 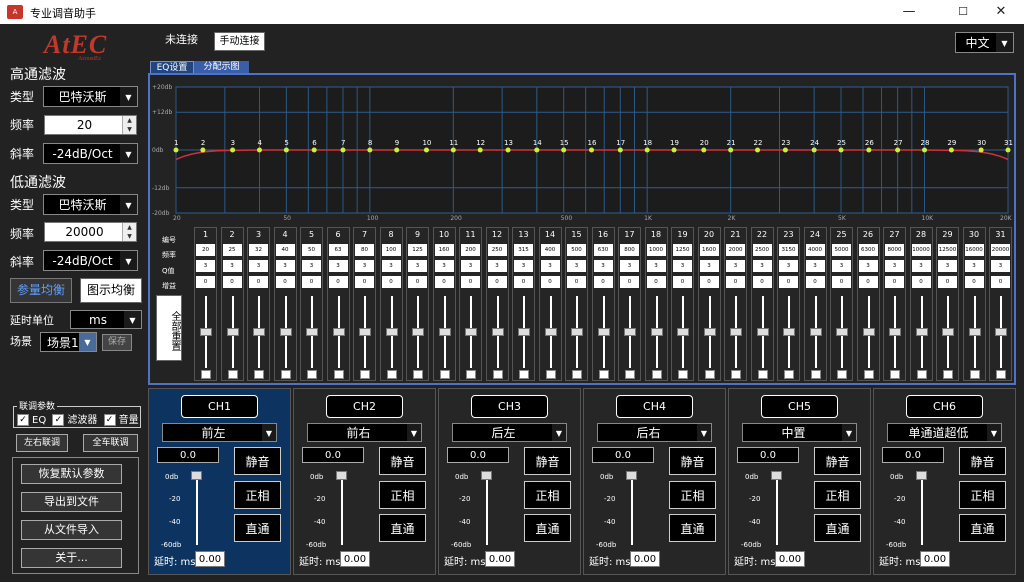 What do you see at coordinates (762, 250) in the screenshot?
I see `band-freq-field: 2500` at bounding box center [762, 250].